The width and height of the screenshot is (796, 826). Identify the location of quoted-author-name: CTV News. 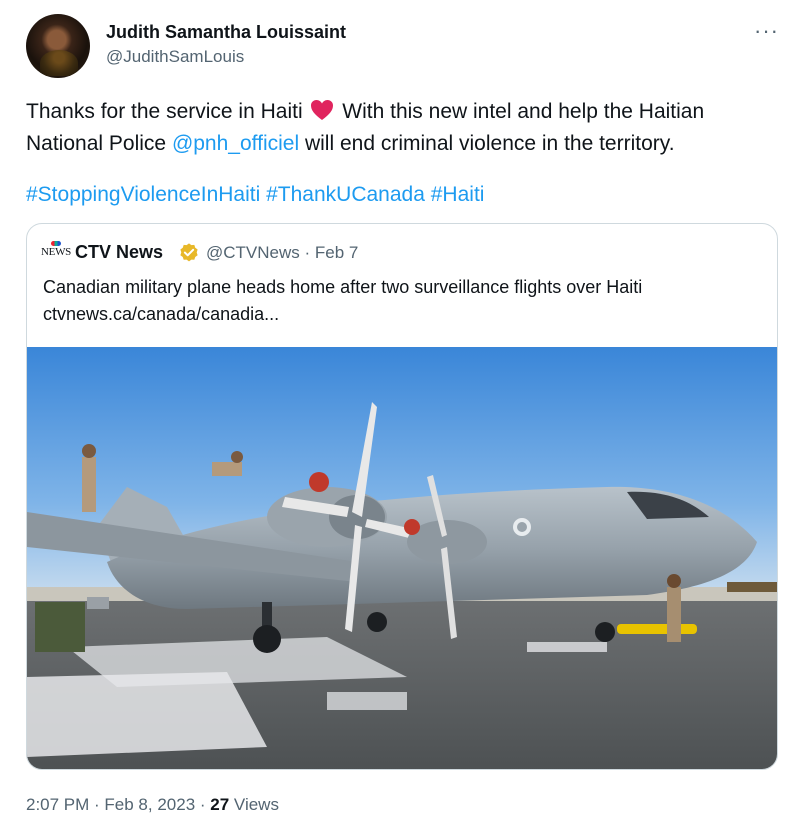
(119, 252).